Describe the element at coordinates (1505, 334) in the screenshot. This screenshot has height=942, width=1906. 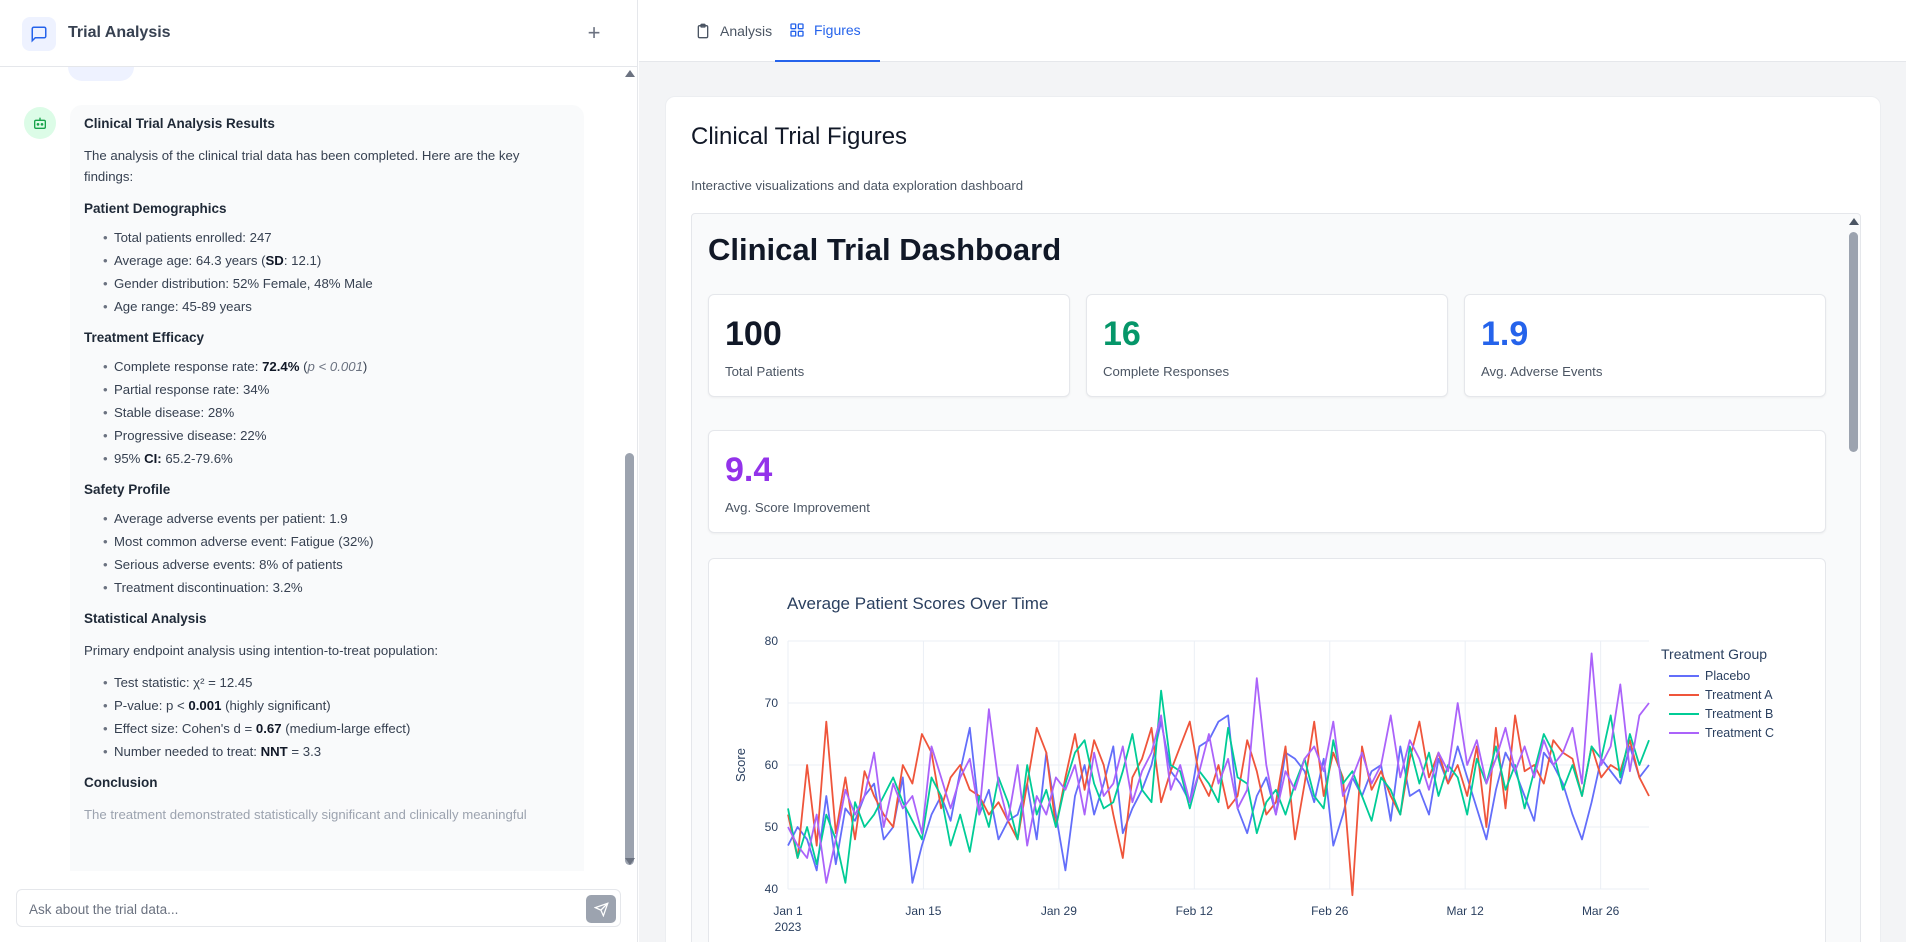
I see `stat-value: 1.9` at that location.